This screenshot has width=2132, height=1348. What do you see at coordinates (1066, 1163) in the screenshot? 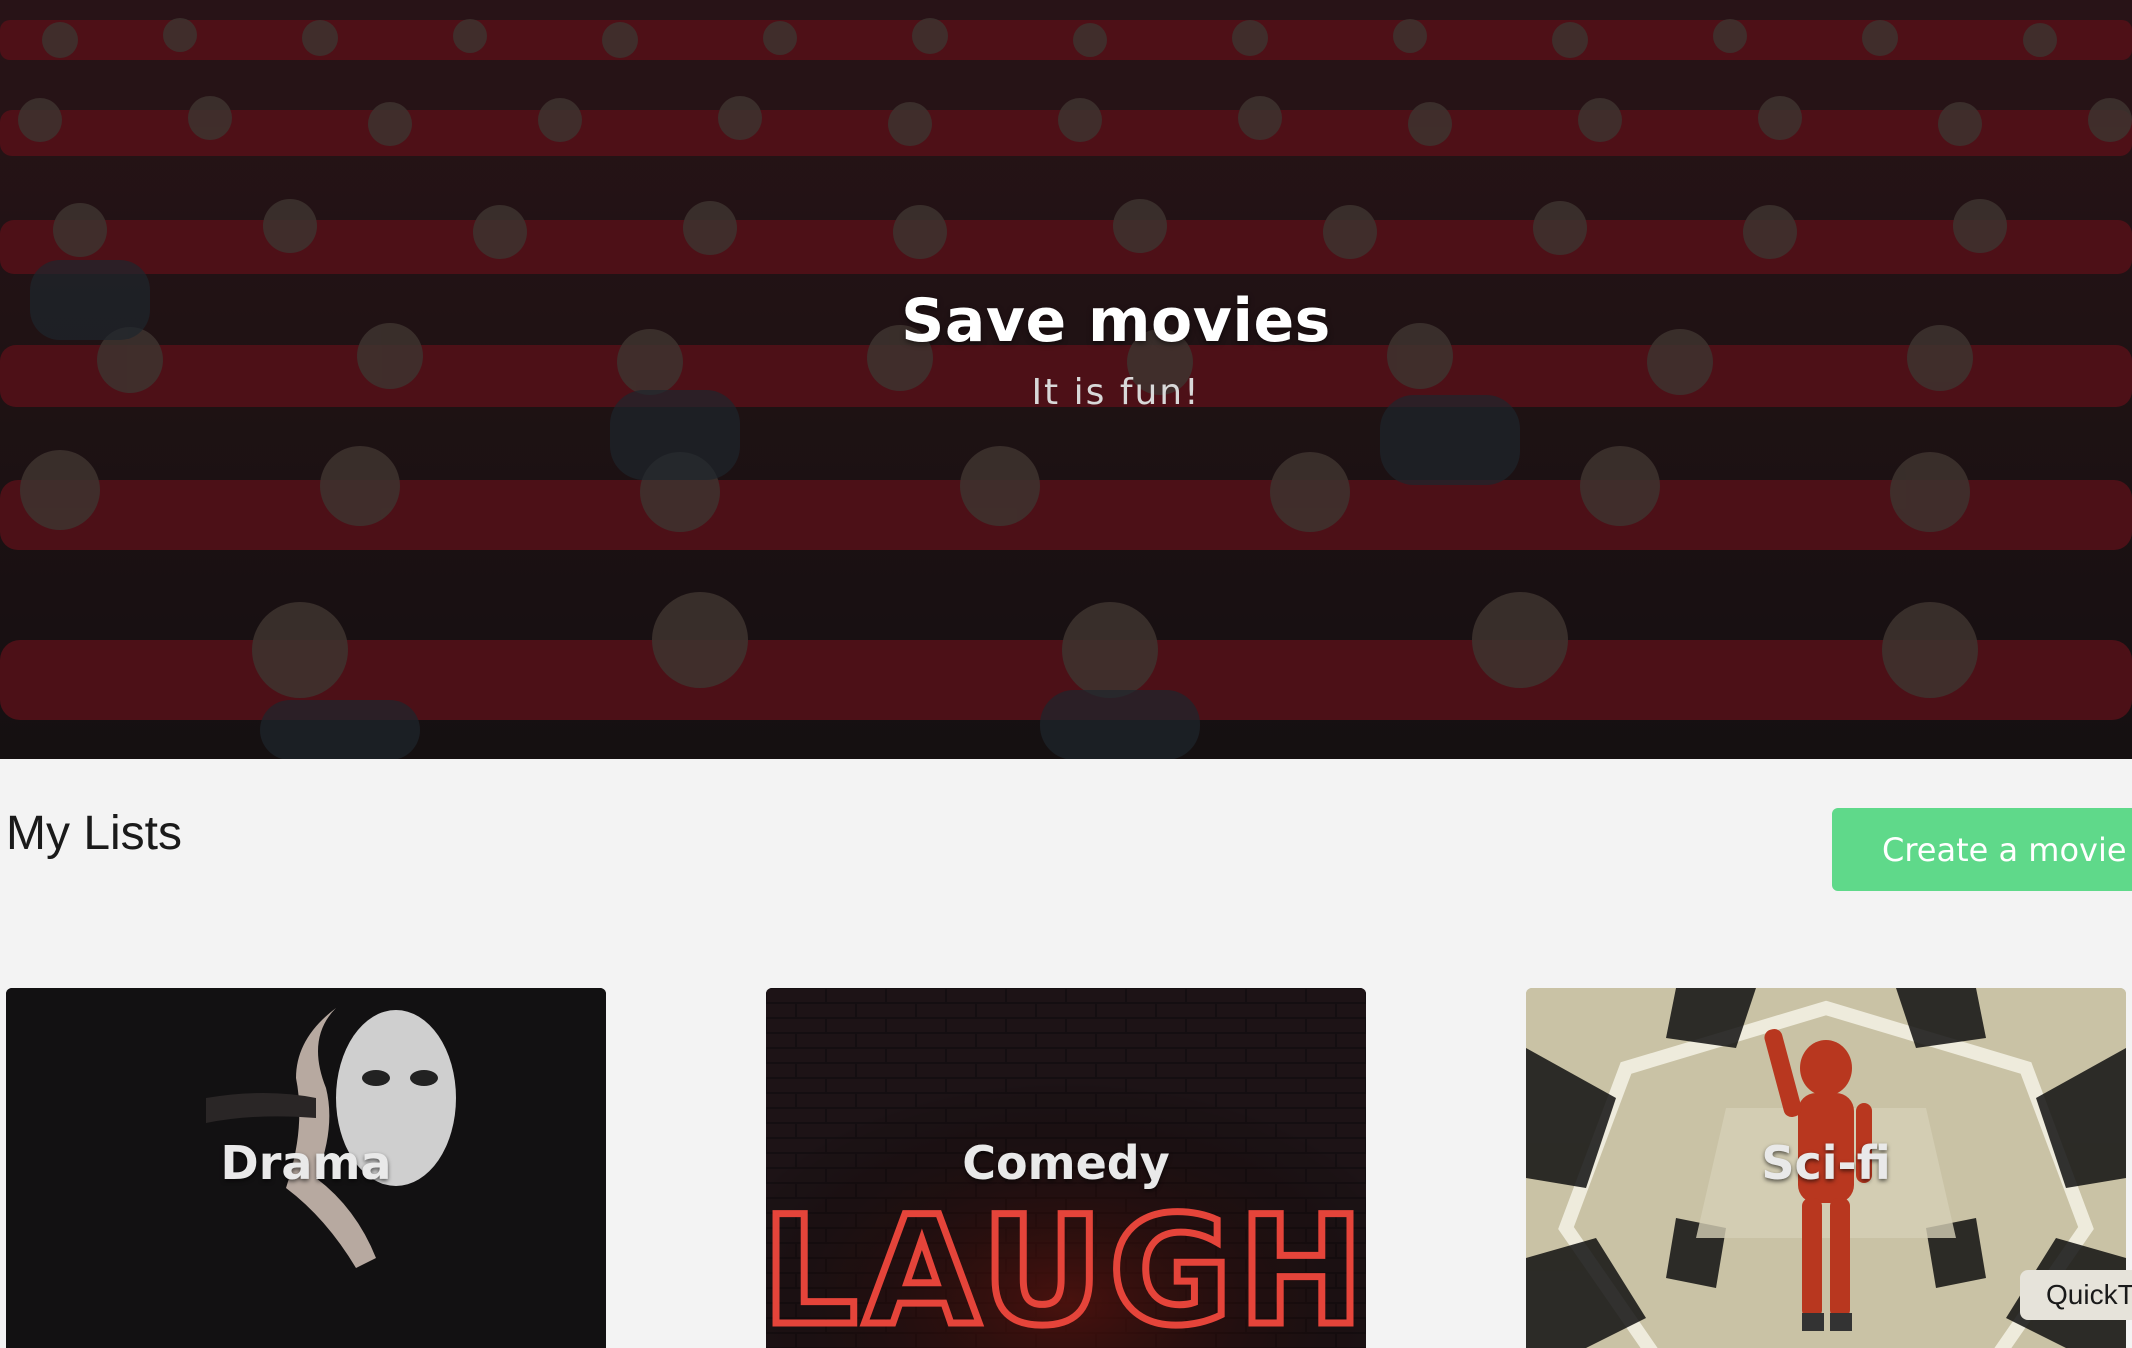
I see `card-label-comedy: Comedy` at bounding box center [1066, 1163].